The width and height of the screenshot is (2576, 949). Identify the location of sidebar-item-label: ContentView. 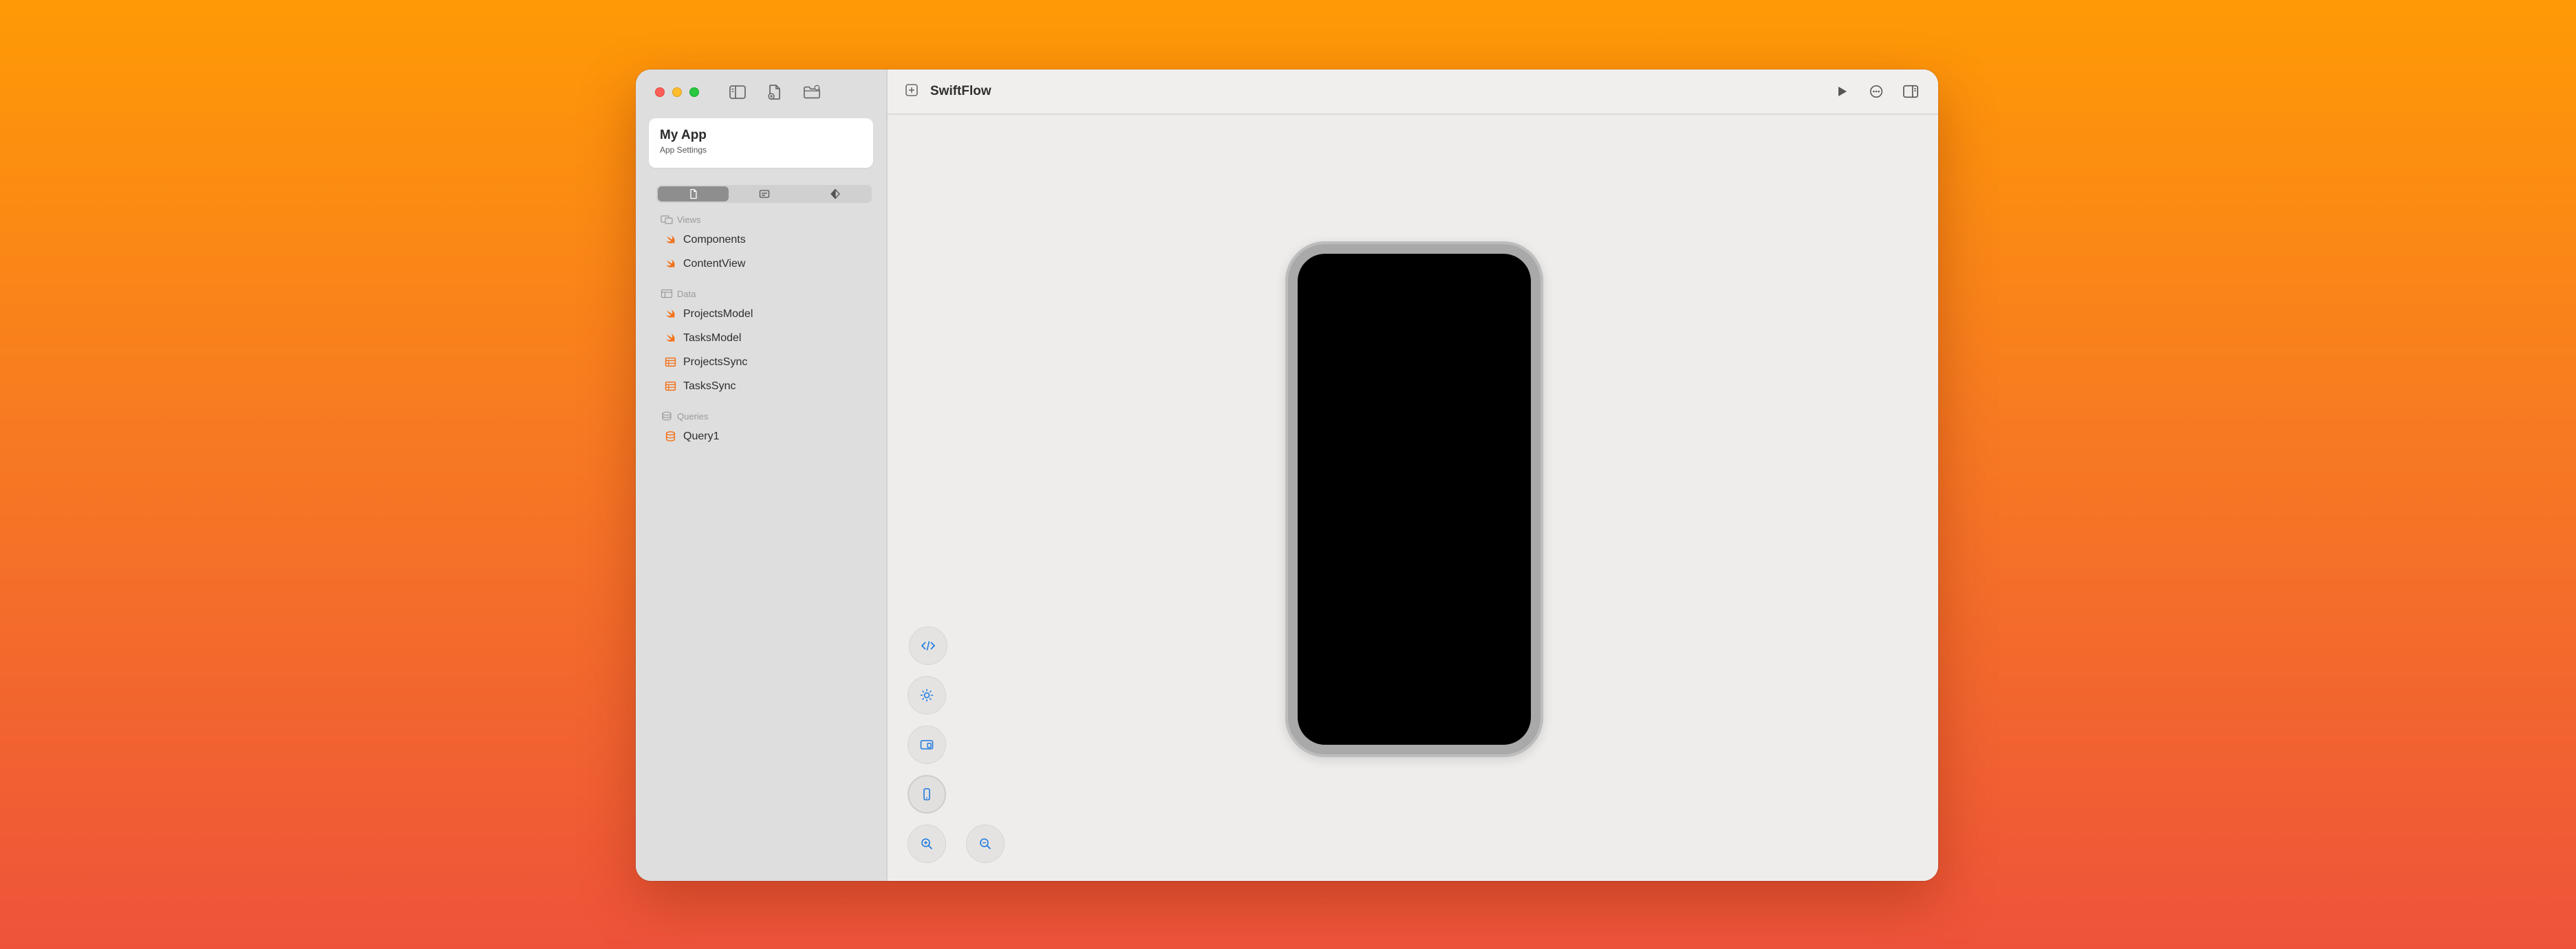
(715, 263).